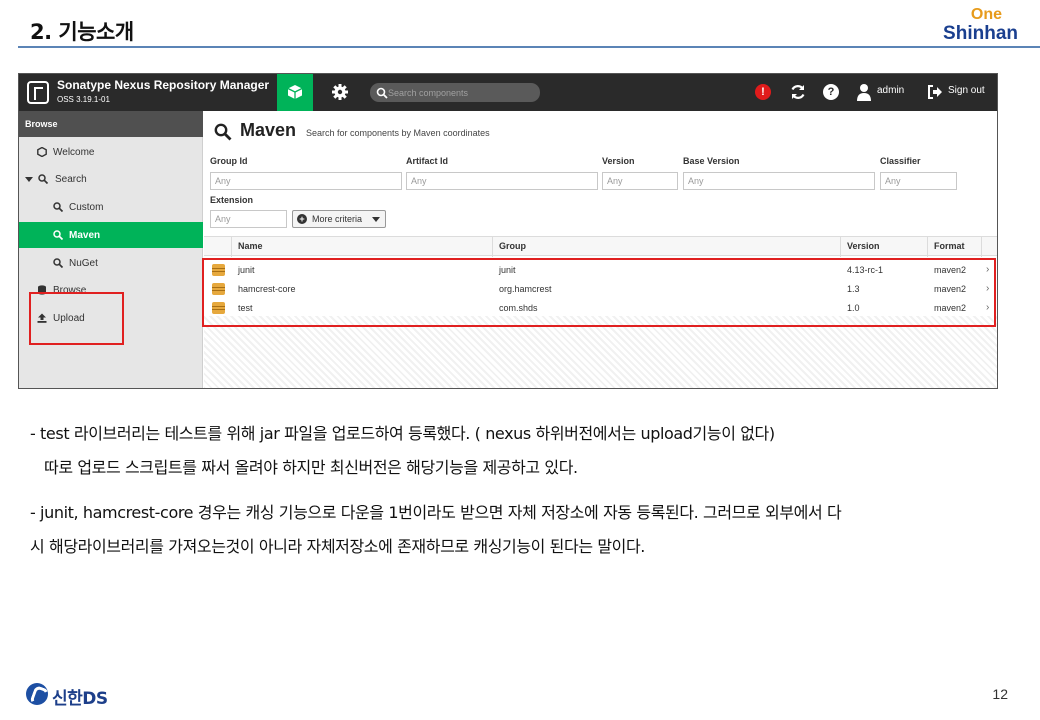 The height and width of the screenshot is (720, 1040). What do you see at coordinates (935, 92) in the screenshot?
I see `sign-out-icon` at bounding box center [935, 92].